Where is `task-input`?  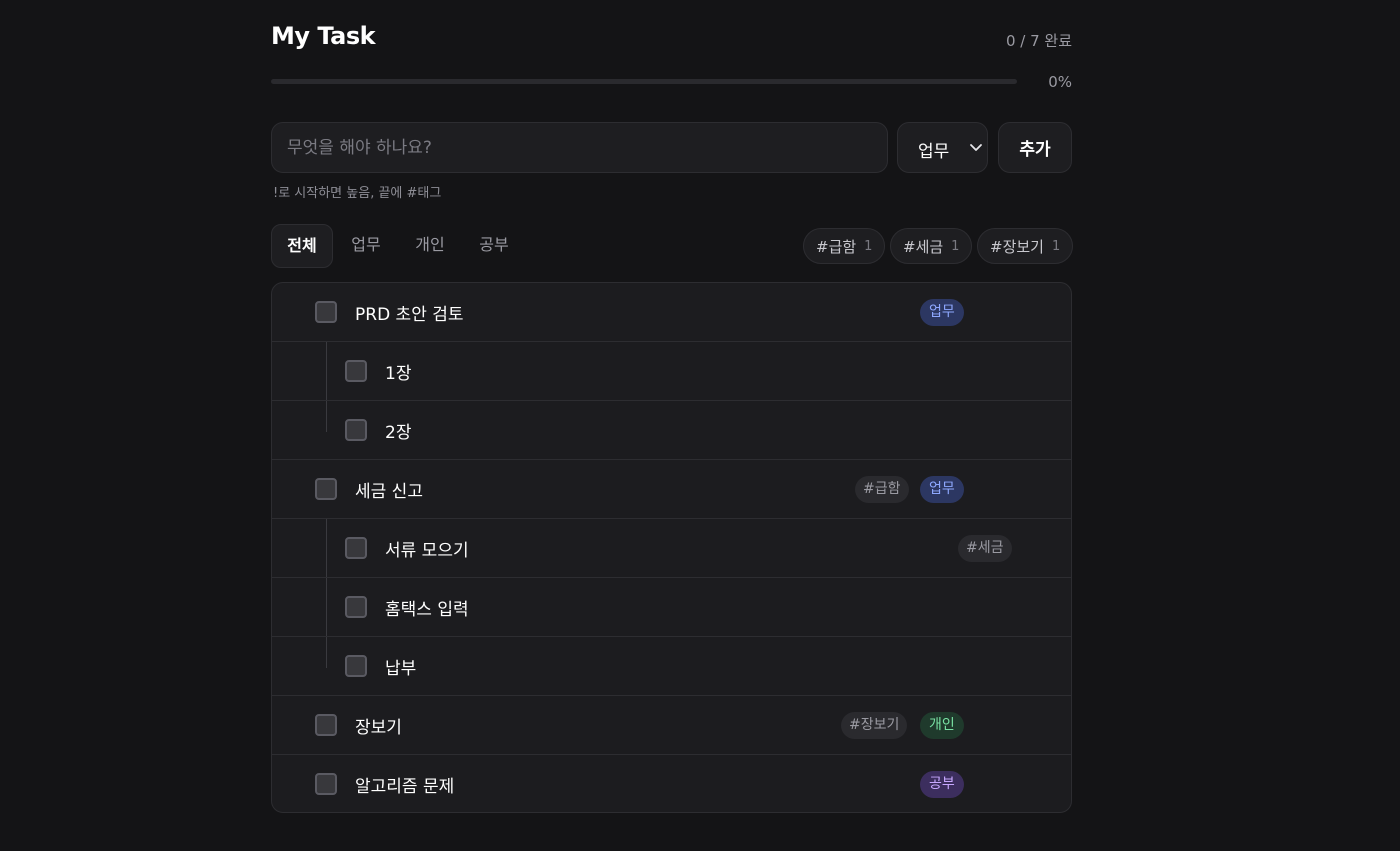
task-input is located at coordinates (579, 147).